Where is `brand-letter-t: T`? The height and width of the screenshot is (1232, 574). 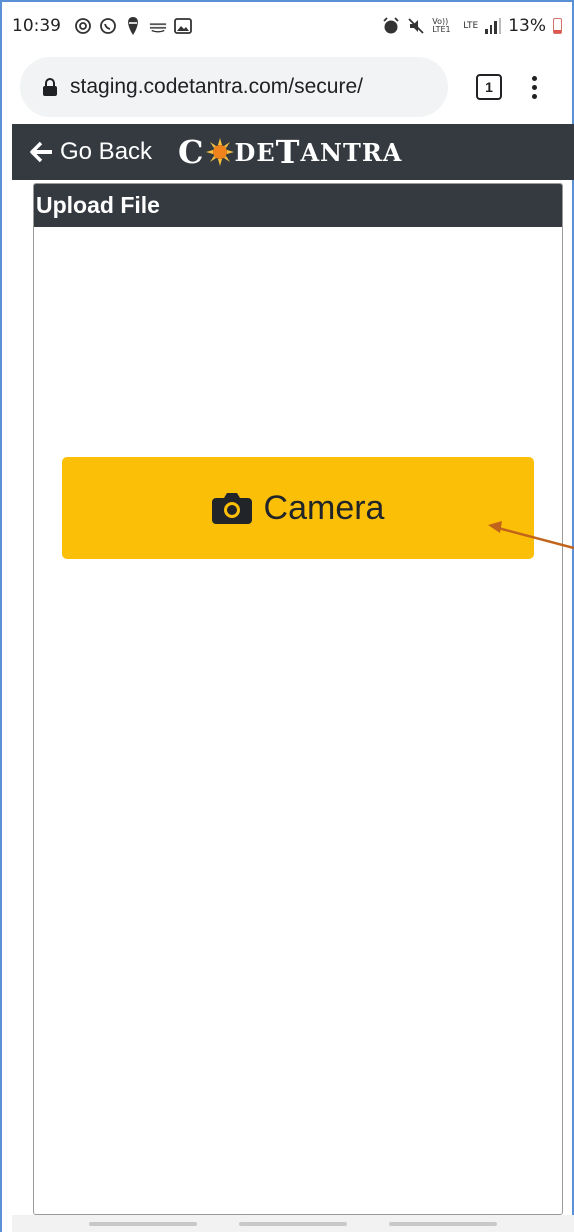
brand-letter-t: T is located at coordinates (288, 152).